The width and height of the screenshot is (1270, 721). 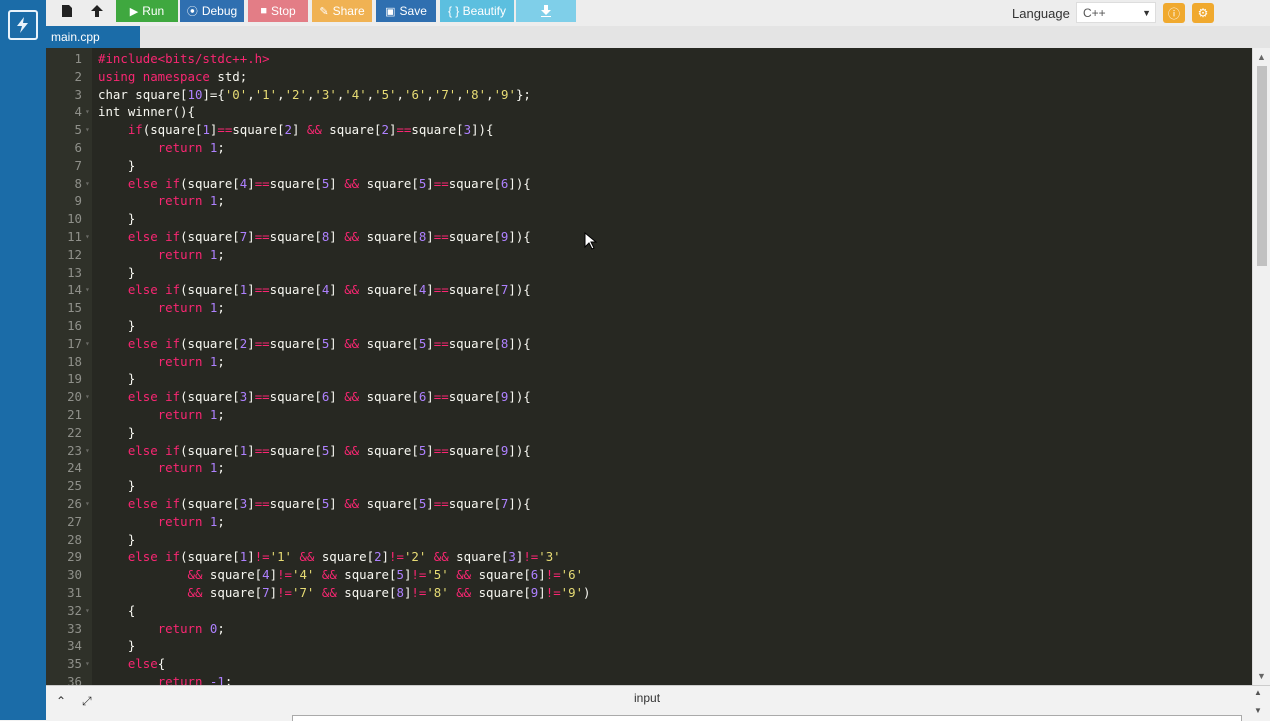 I want to click on code-line: 18 return 1;, so click(x=649, y=362).